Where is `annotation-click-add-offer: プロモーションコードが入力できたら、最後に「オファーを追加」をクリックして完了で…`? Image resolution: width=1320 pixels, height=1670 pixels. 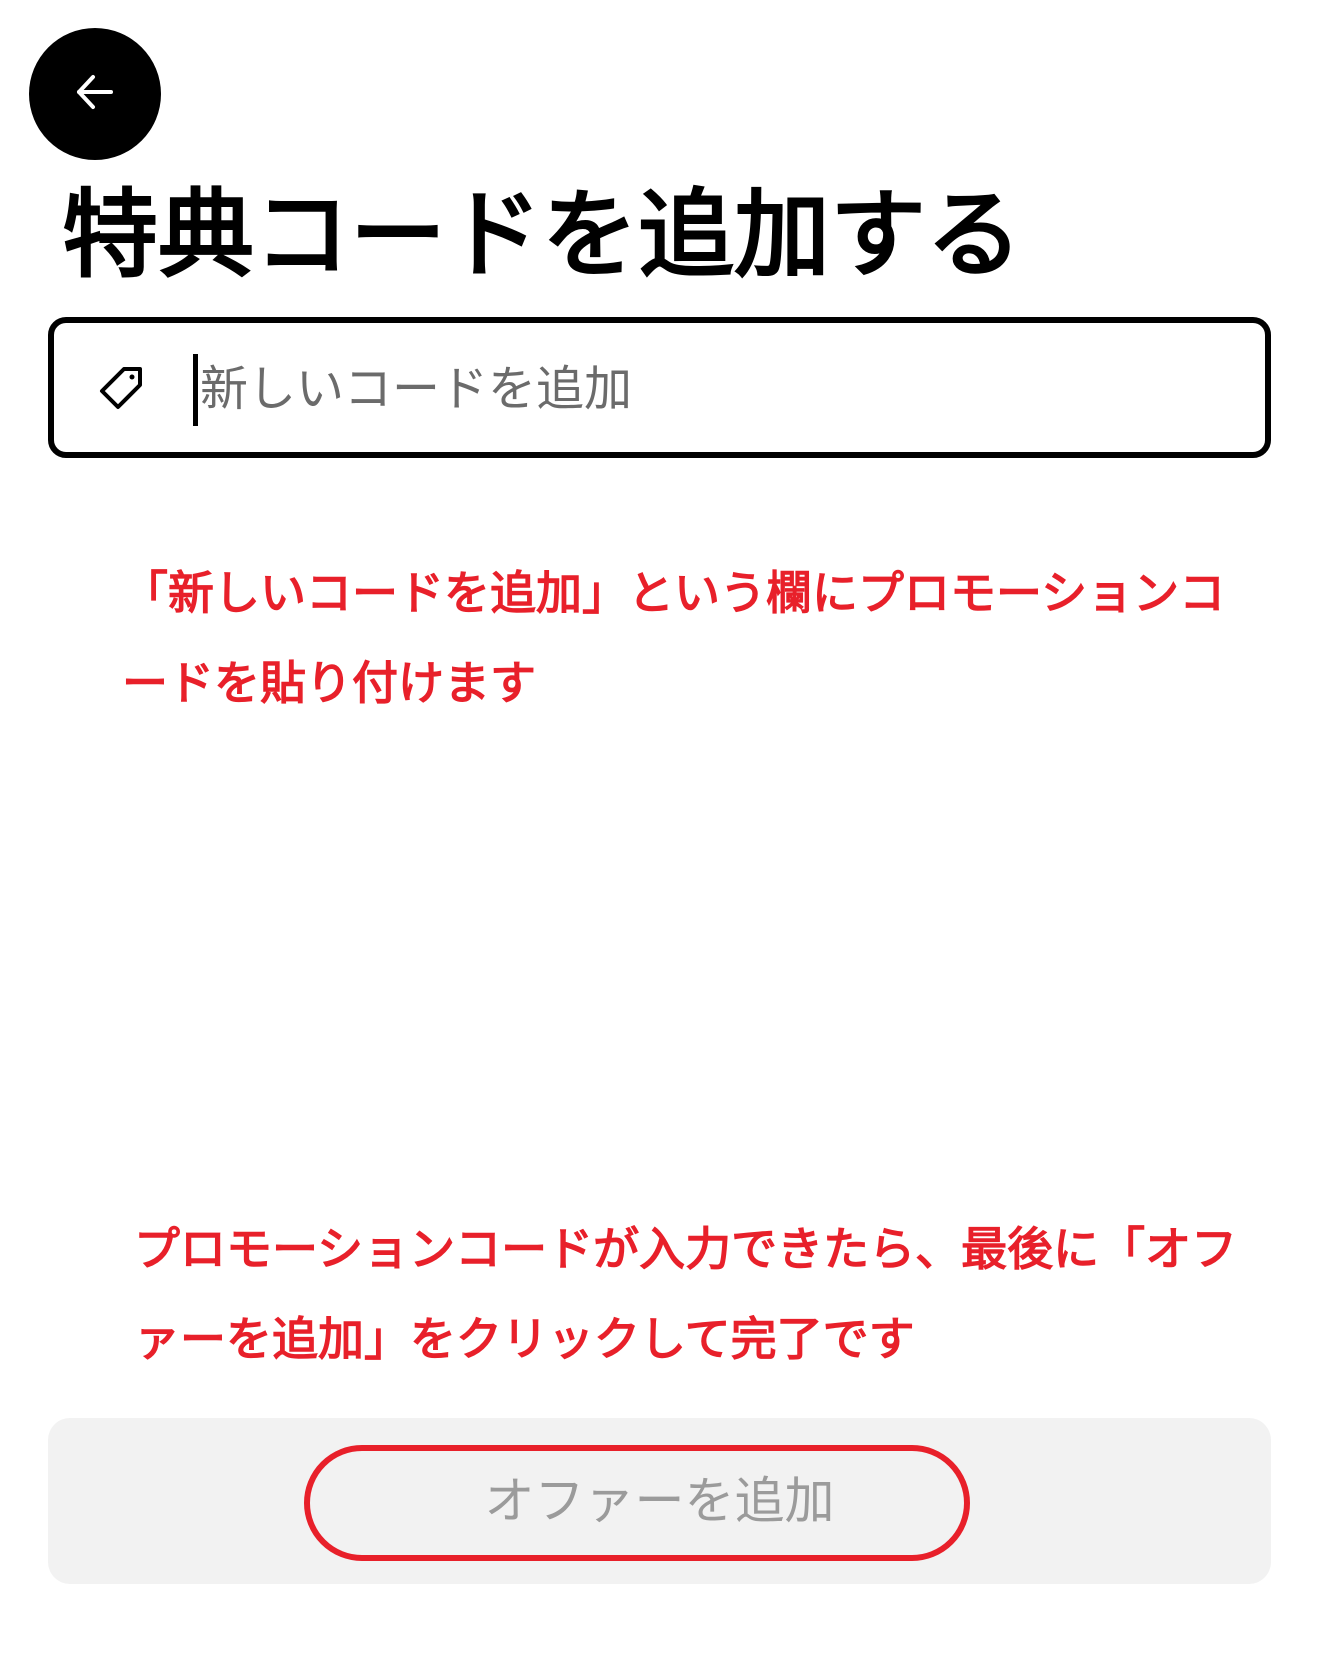
annotation-click-add-offer: プロモーションコードが入力できたら、最後に「オファーを追加」をクリックして完了で… is located at coordinates (686, 1294).